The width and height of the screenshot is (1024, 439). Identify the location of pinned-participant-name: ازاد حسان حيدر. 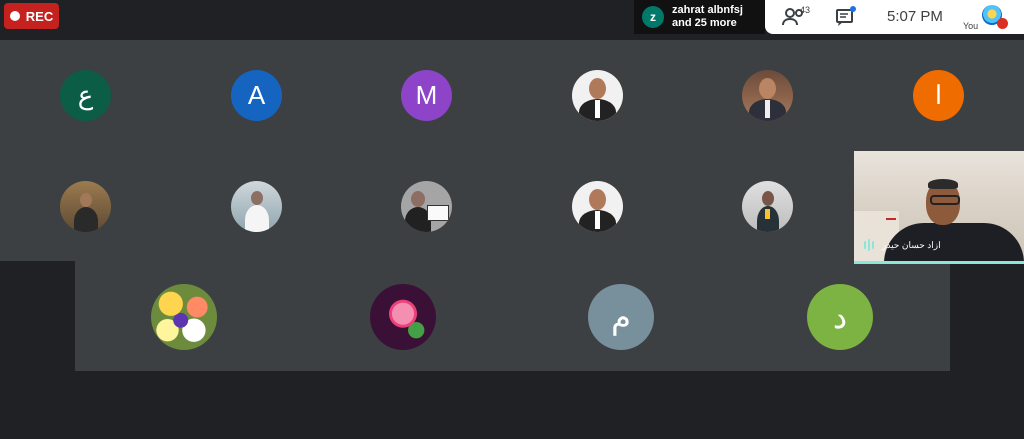
(911, 245).